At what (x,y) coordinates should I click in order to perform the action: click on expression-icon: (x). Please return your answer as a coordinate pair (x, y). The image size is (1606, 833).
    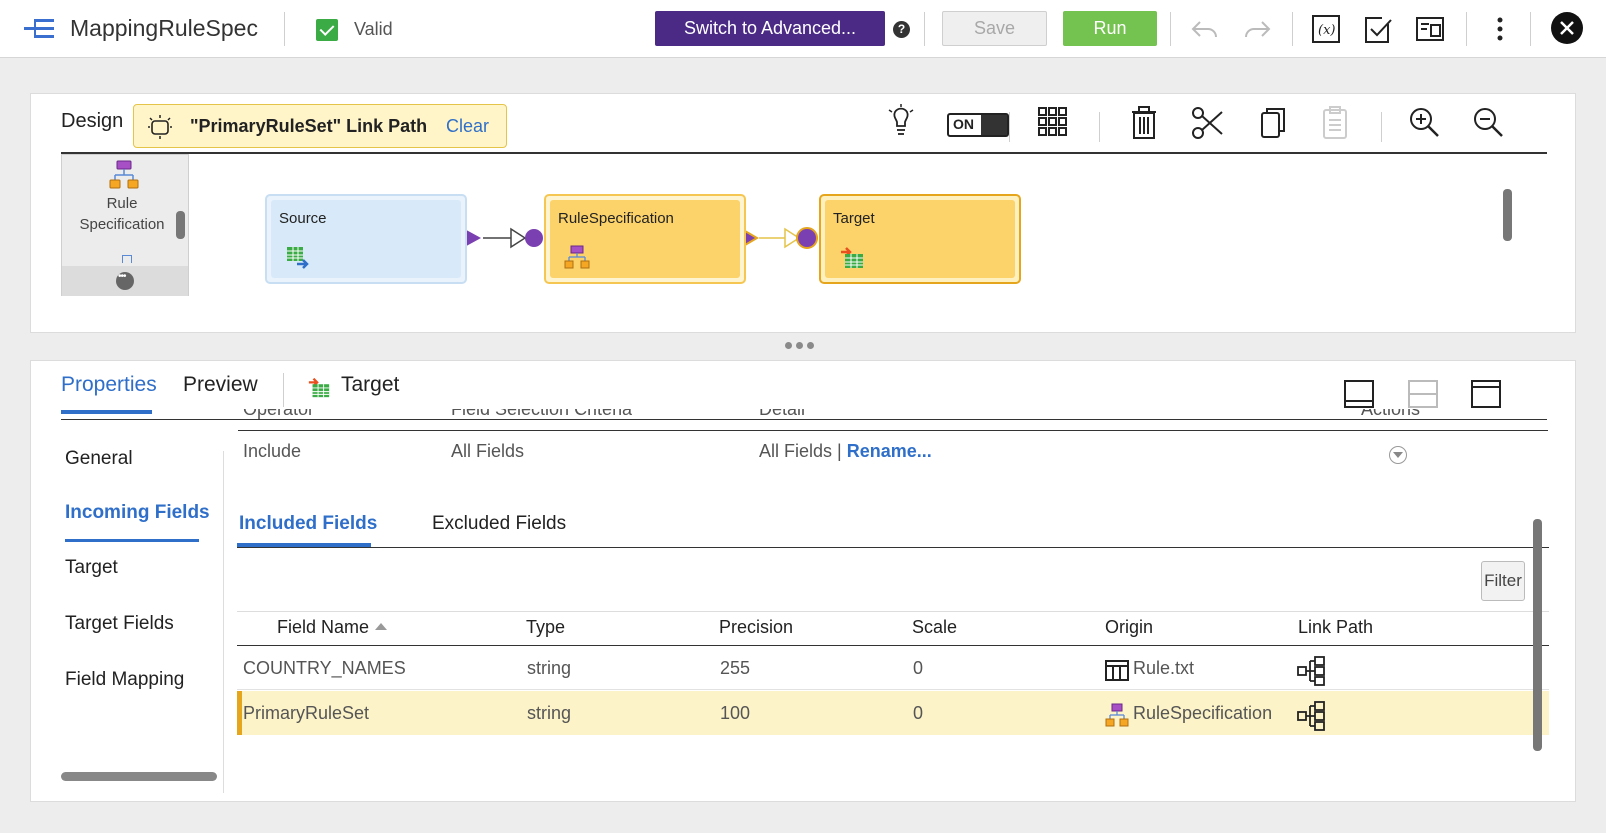
    Looking at the image, I should click on (1327, 29).